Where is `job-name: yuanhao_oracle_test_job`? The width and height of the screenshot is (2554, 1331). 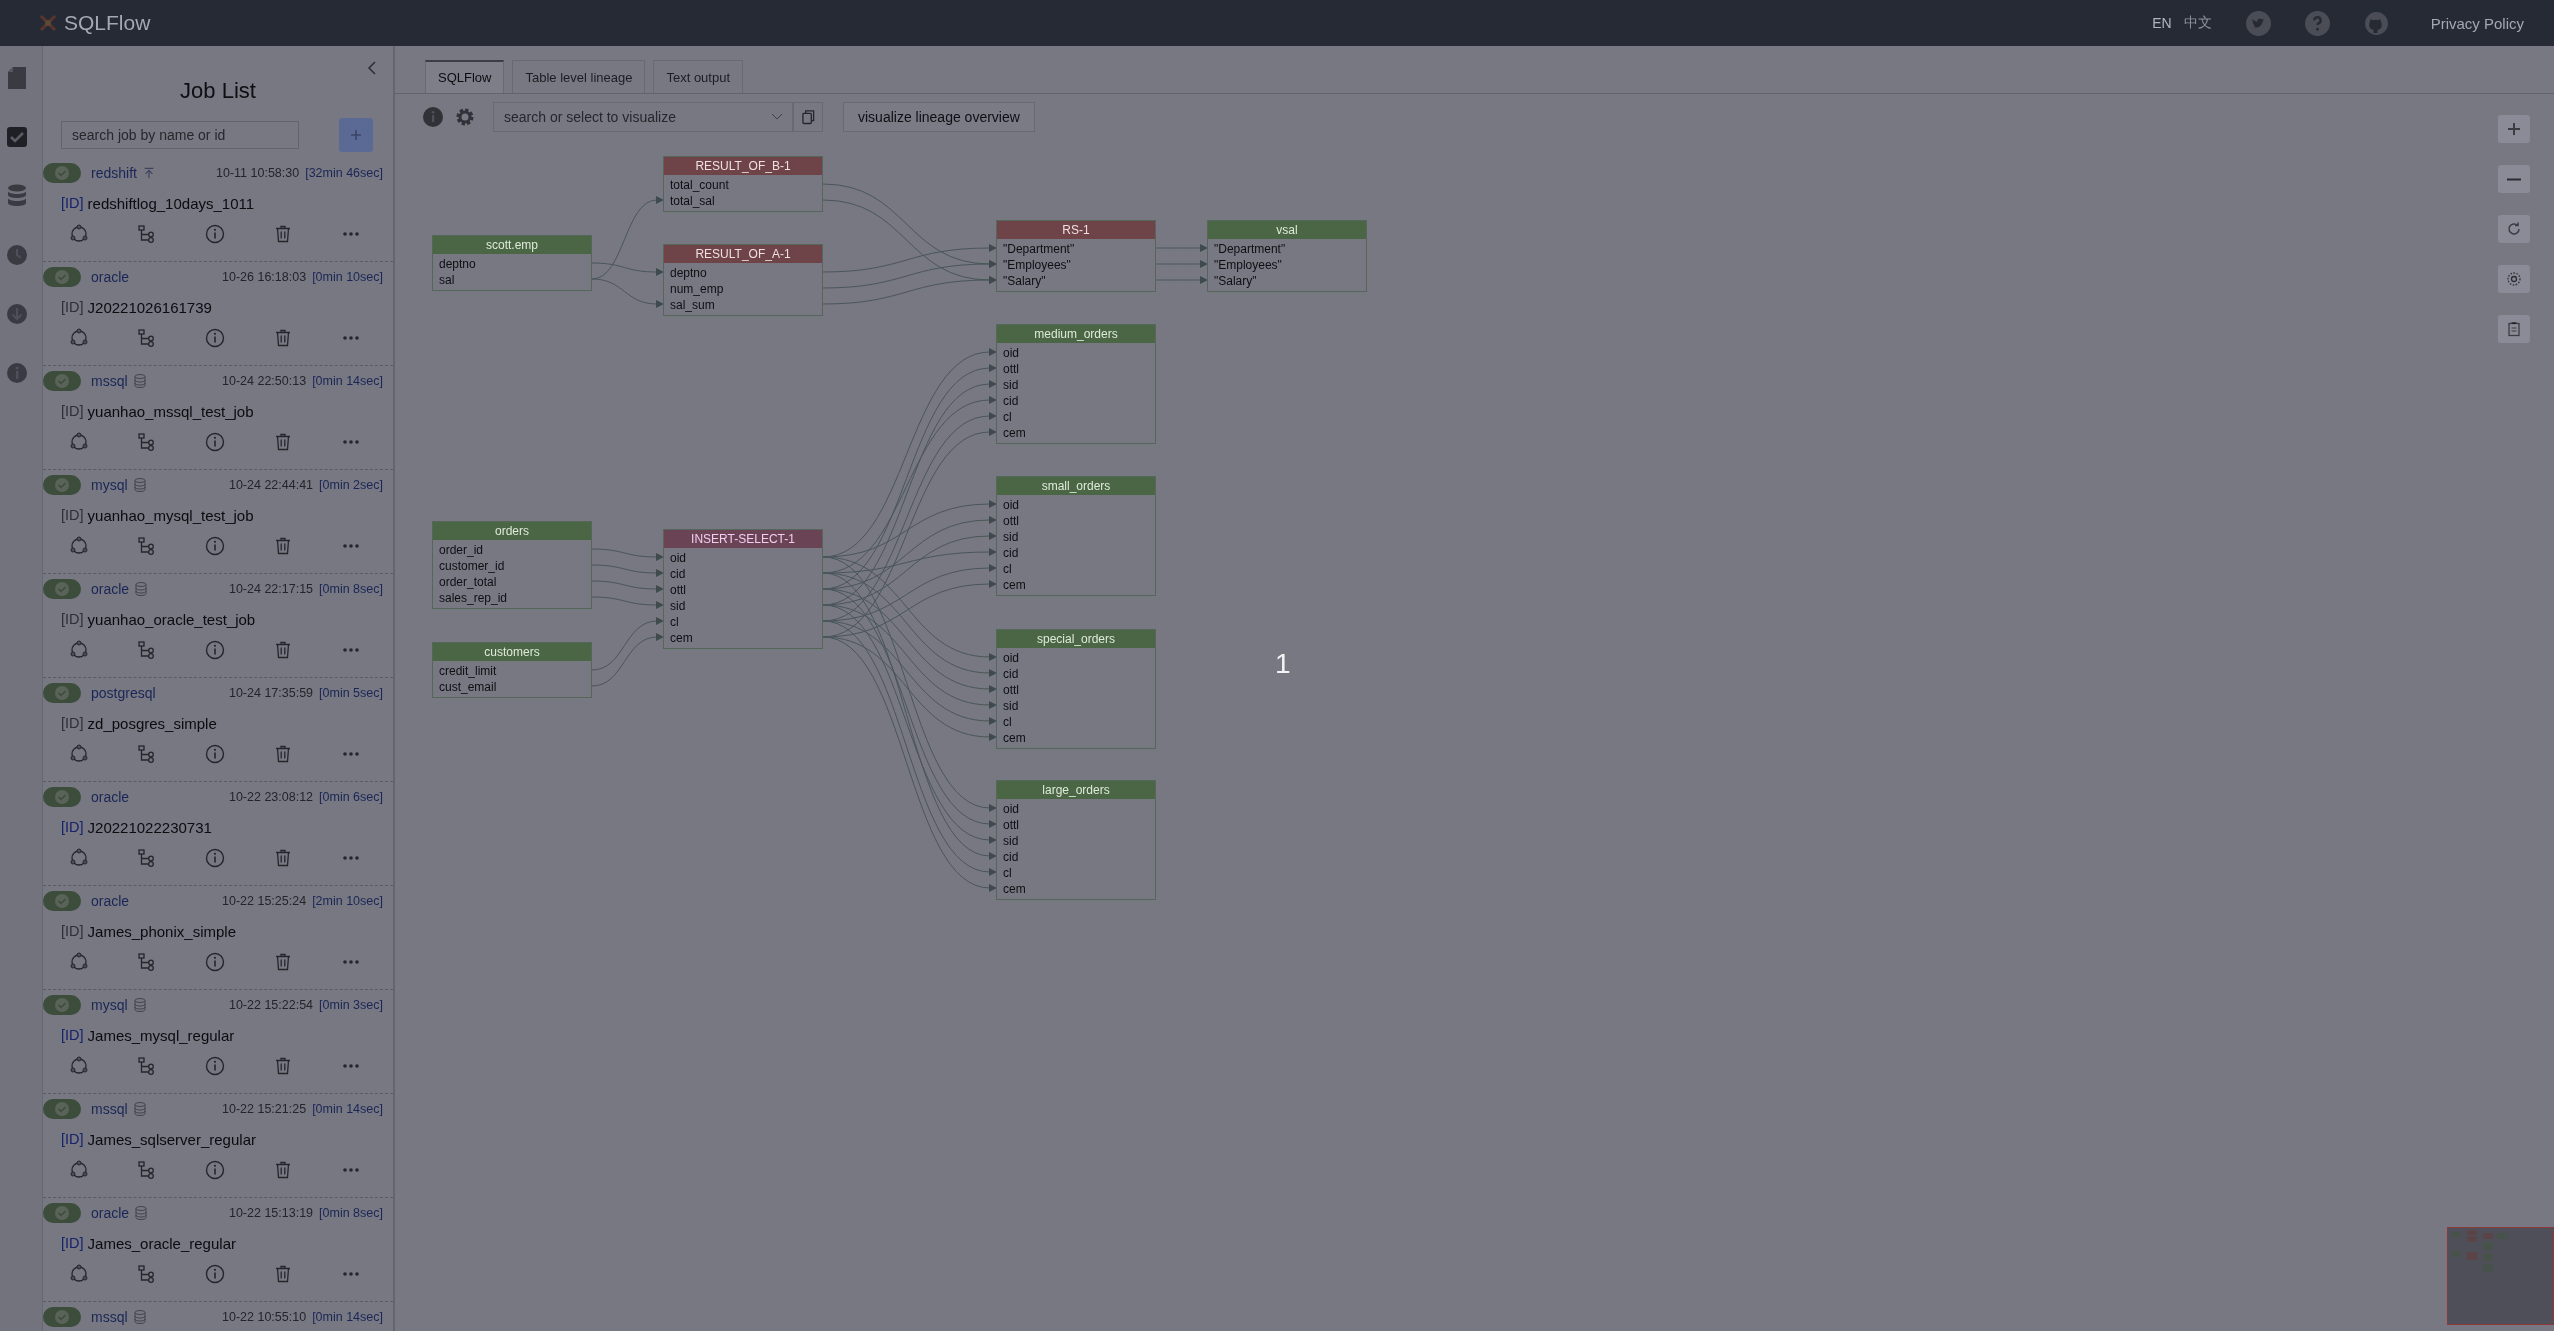 job-name: yuanhao_oracle_test_job is located at coordinates (171, 619).